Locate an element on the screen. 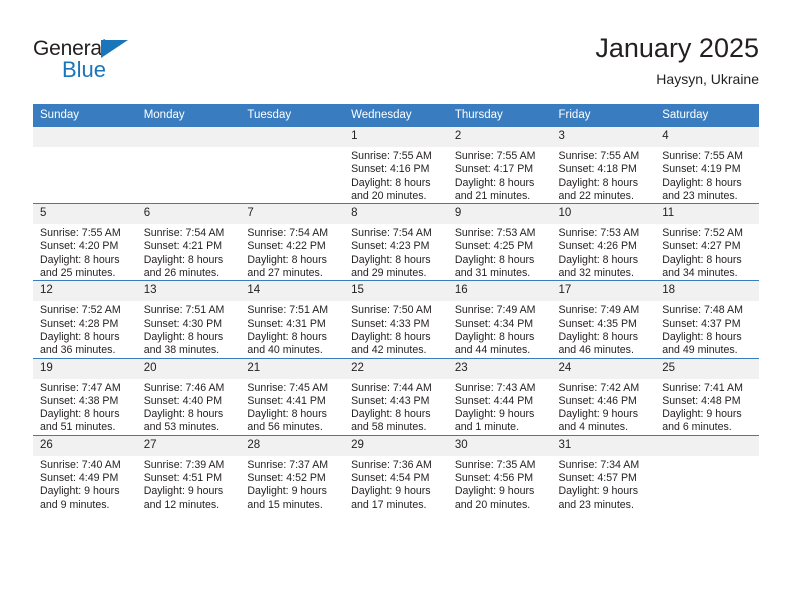 Image resolution: width=792 pixels, height=612 pixels. sunset-text: Sunset: 4:25 PM is located at coordinates (494, 246).